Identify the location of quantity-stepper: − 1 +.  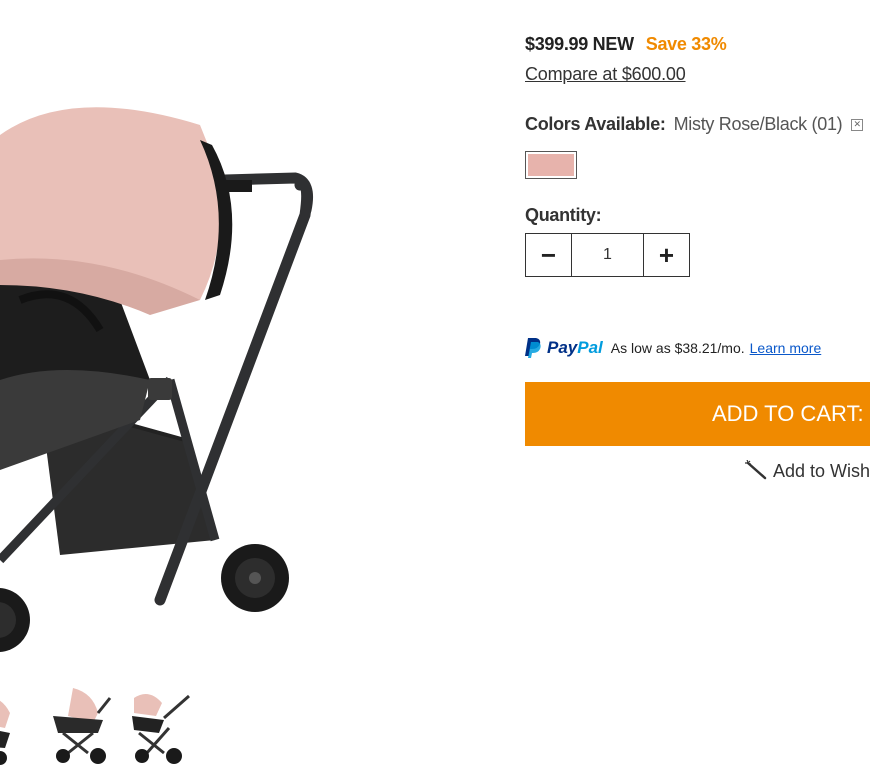
(607, 255).